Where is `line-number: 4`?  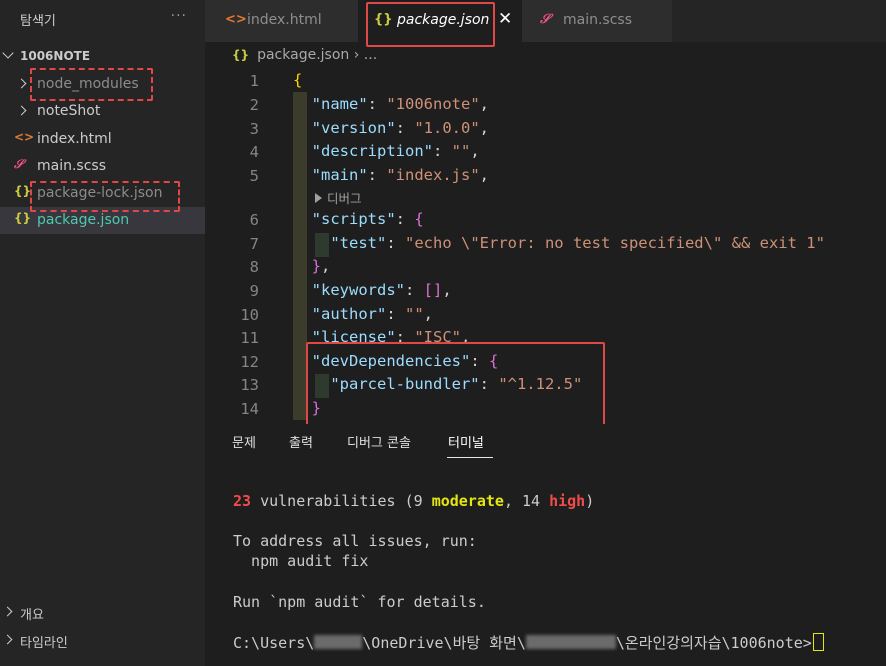 line-number: 4 is located at coordinates (254, 152).